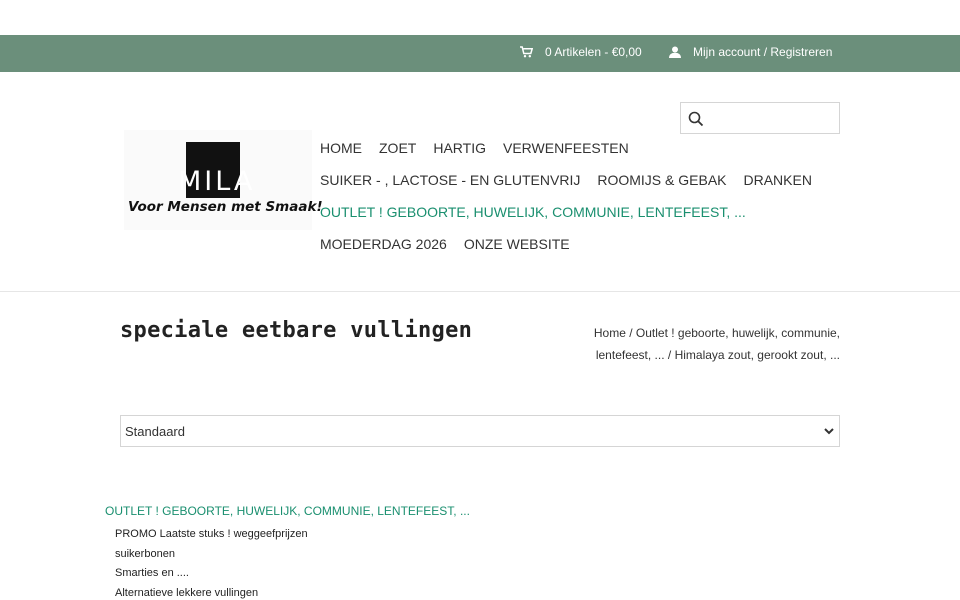 This screenshot has width=960, height=600. What do you see at coordinates (480, 431) in the screenshot?
I see `sort-select: Standaard` at bounding box center [480, 431].